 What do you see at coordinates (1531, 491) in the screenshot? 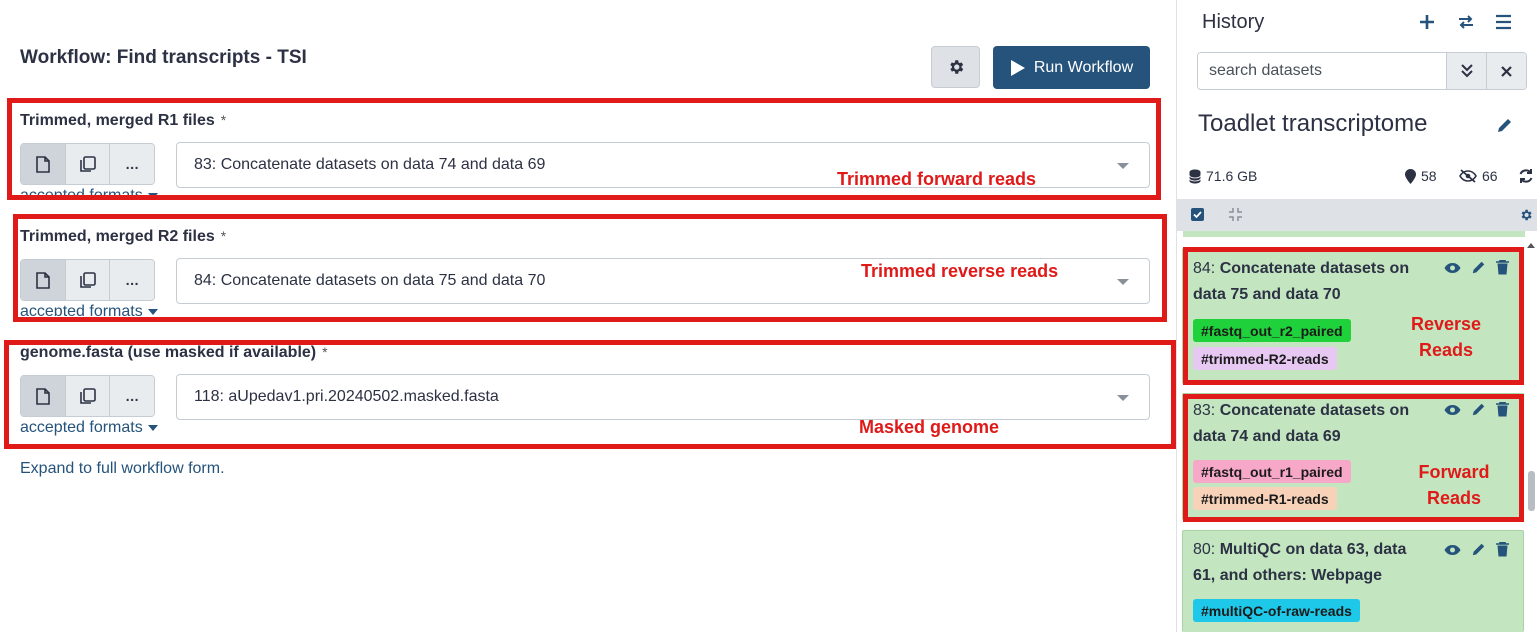
I see `scrollbar-thumb` at bounding box center [1531, 491].